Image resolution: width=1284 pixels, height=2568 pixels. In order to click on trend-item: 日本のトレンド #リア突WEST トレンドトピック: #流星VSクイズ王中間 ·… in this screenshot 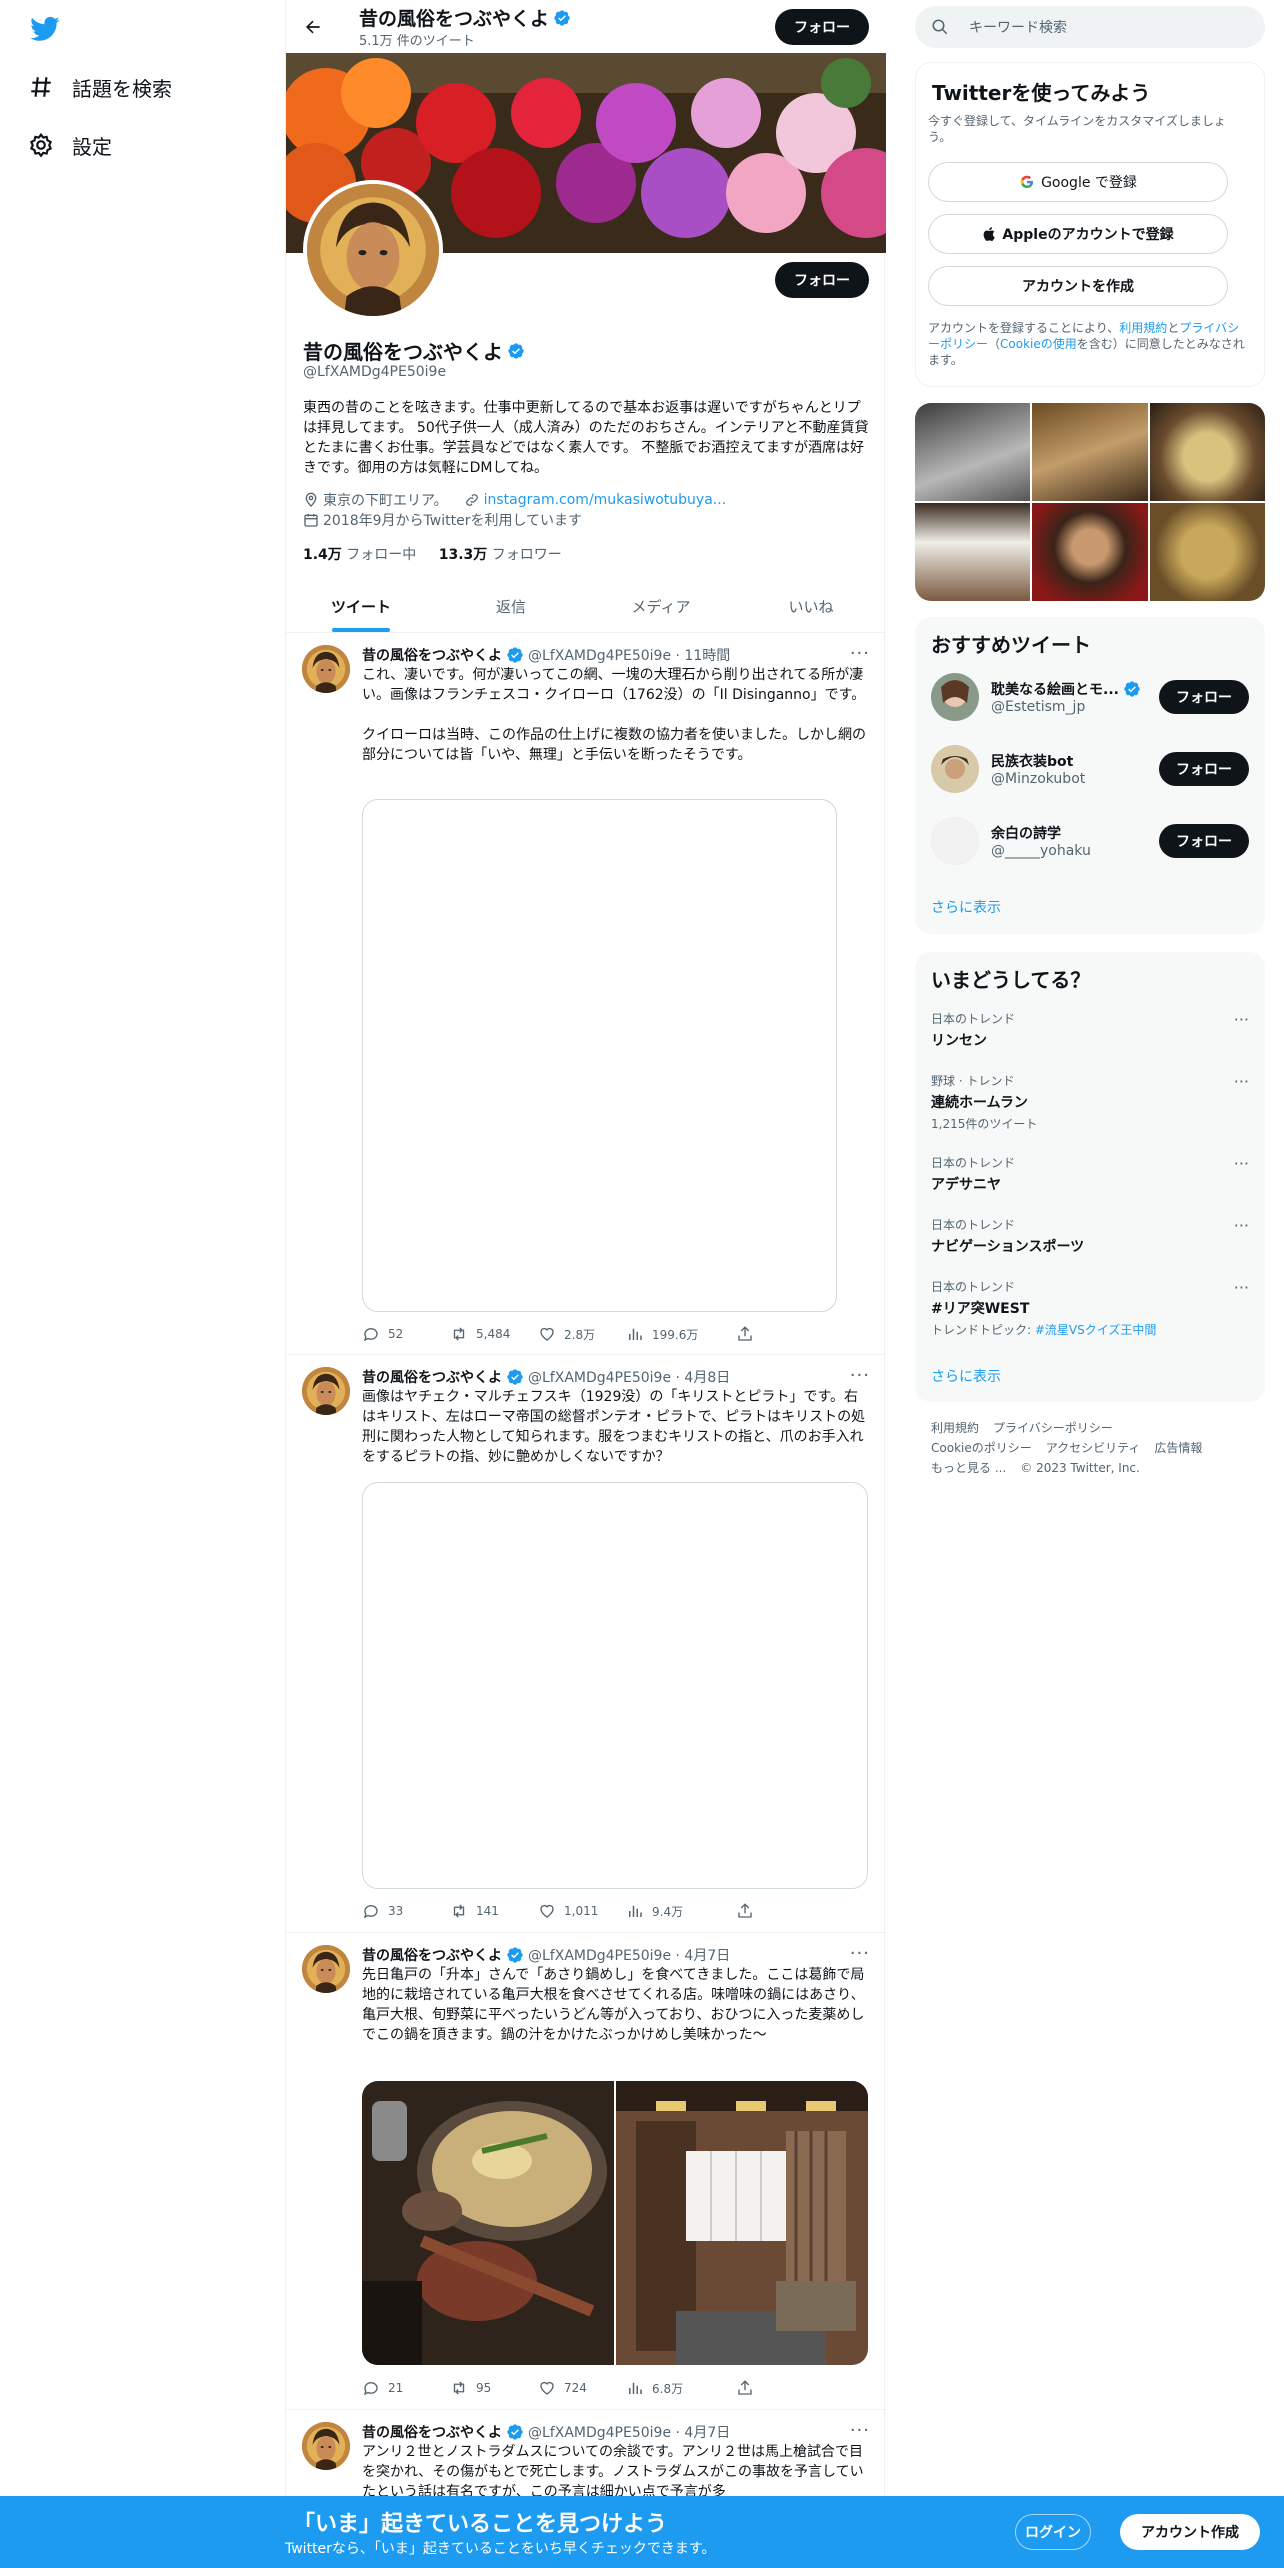, I will do `click(1090, 1308)`.